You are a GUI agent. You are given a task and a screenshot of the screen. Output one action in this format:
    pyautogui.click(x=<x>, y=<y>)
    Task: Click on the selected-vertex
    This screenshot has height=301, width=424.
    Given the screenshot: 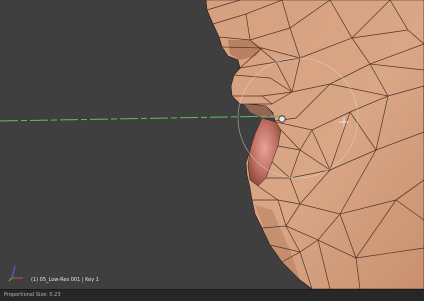 What is the action you would take?
    pyautogui.click(x=282, y=119)
    